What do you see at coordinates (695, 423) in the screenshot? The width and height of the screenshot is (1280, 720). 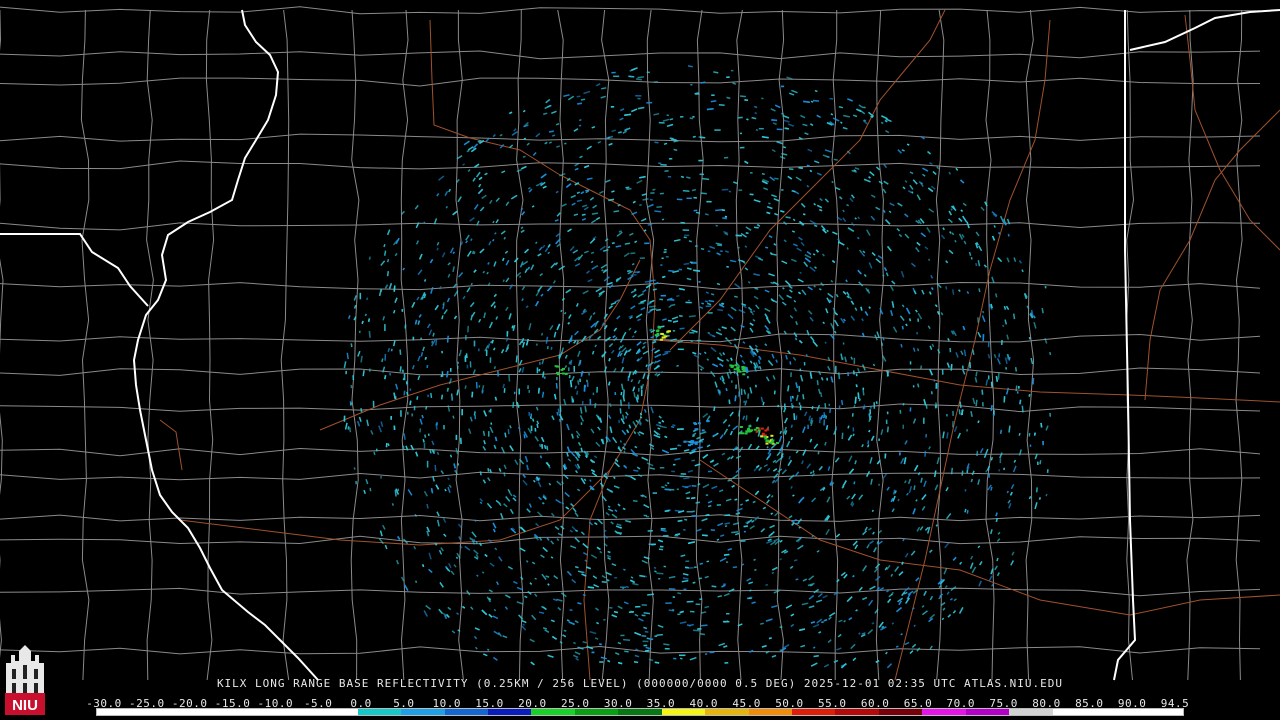 I see `echo-core` at bounding box center [695, 423].